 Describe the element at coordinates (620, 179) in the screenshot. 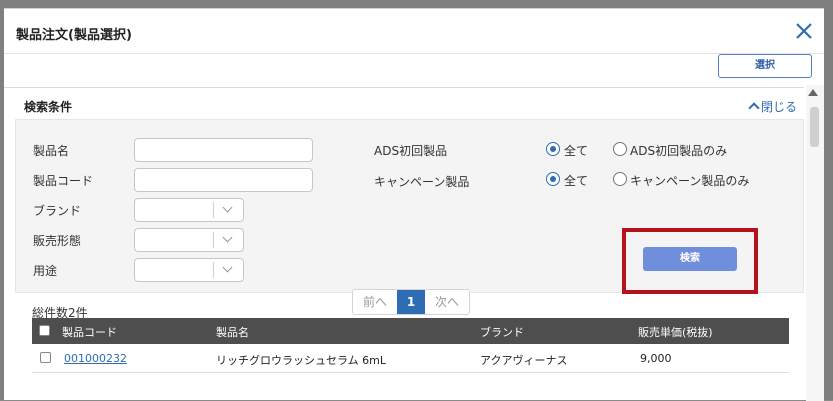

I see `campaign-only-radio` at that location.